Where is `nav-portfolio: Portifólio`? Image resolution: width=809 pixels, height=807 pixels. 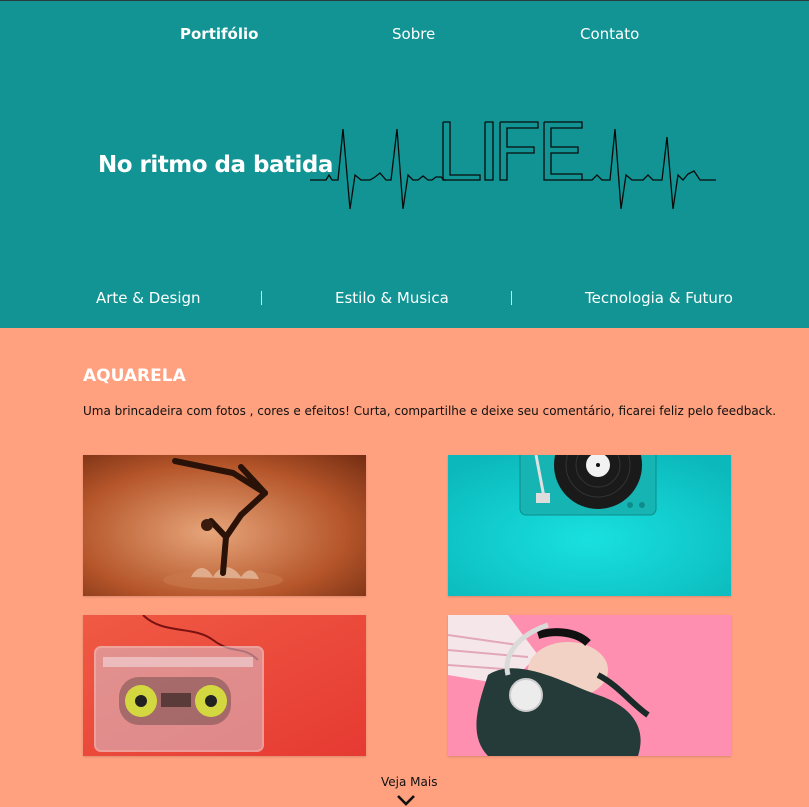 nav-portfolio: Portifólio is located at coordinates (219, 34).